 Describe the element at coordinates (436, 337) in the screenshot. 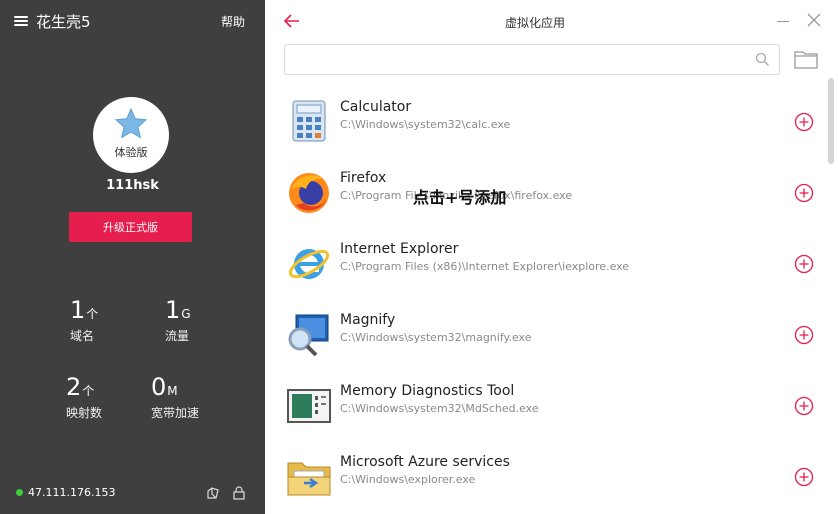

I see `app-path: C:\Windows\system32\magnify.exe` at that location.